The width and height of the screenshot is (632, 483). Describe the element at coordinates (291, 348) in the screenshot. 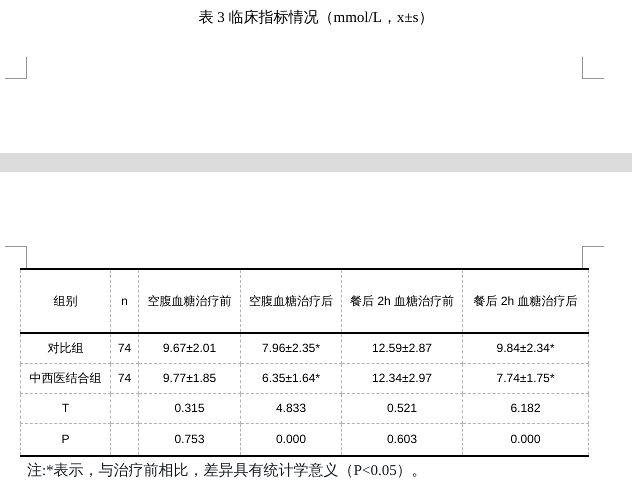

I see `table-cell: 7.96±2.35*` at that location.